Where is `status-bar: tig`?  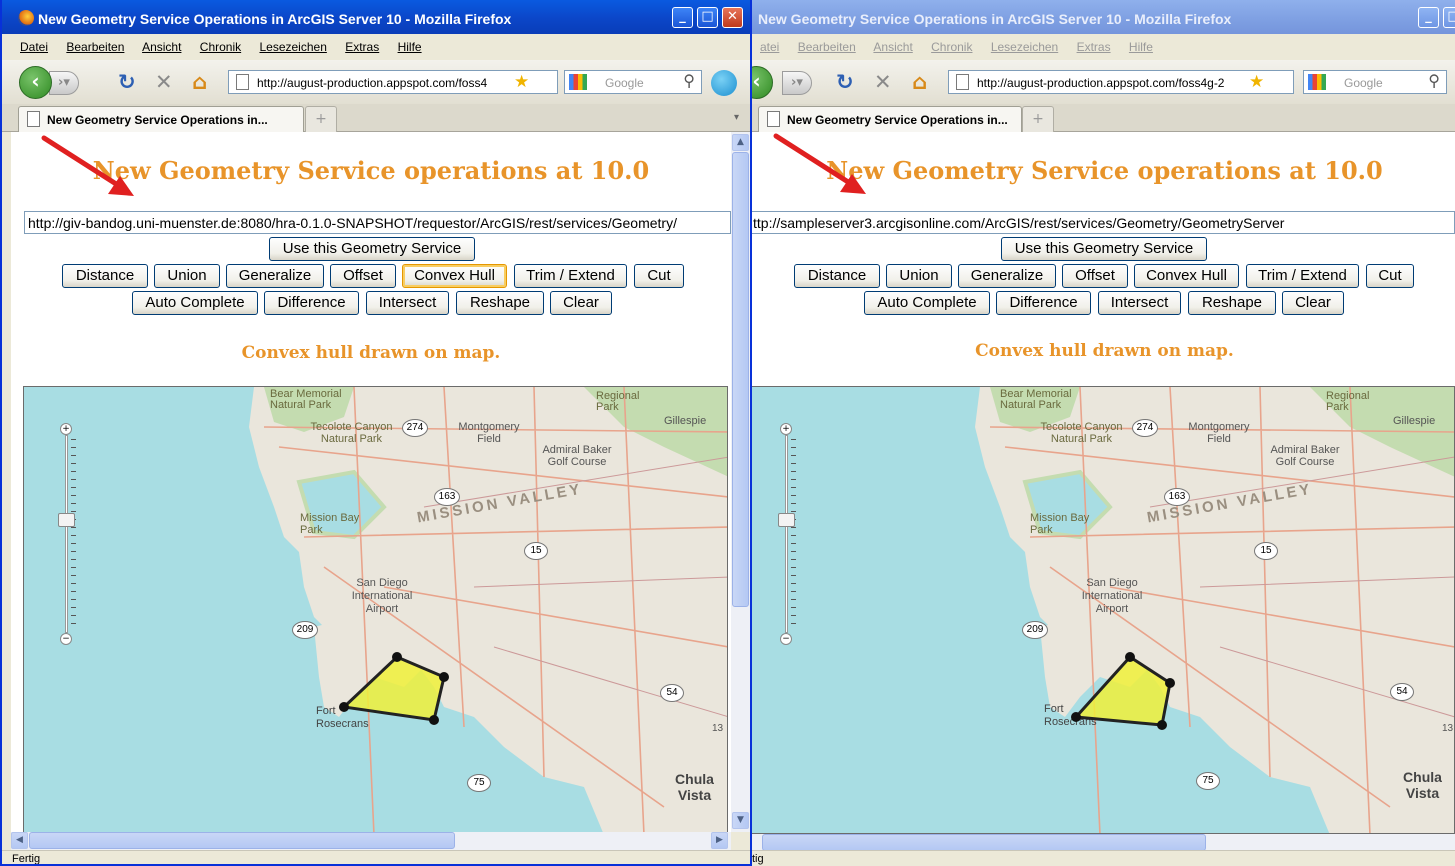
status-bar: tig is located at coordinates (1103, 858).